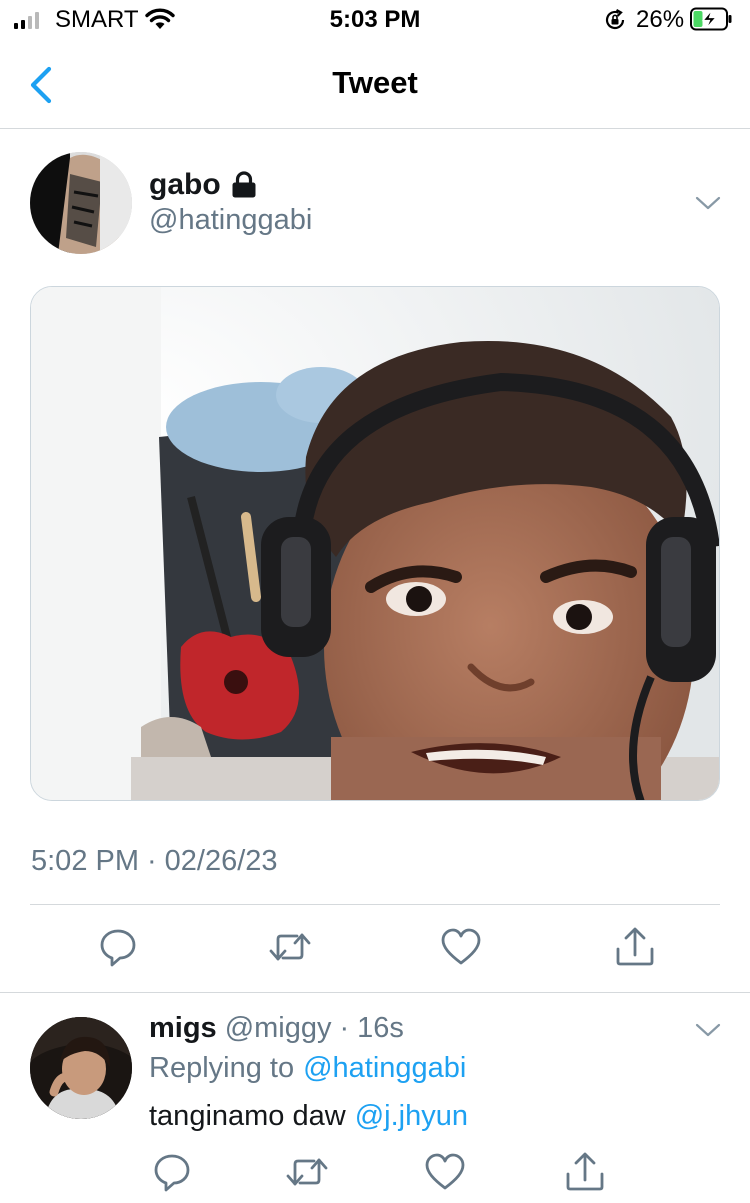  Describe the element at coordinates (221, 861) in the screenshot. I see `tweet-date: 02/26/23` at that location.